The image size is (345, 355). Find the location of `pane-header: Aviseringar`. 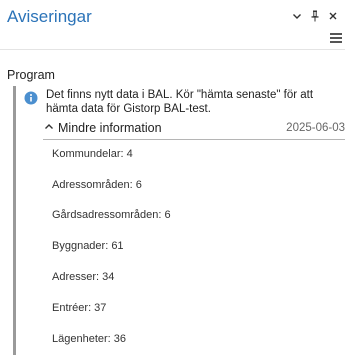

pane-header: Aviseringar is located at coordinates (172, 25).